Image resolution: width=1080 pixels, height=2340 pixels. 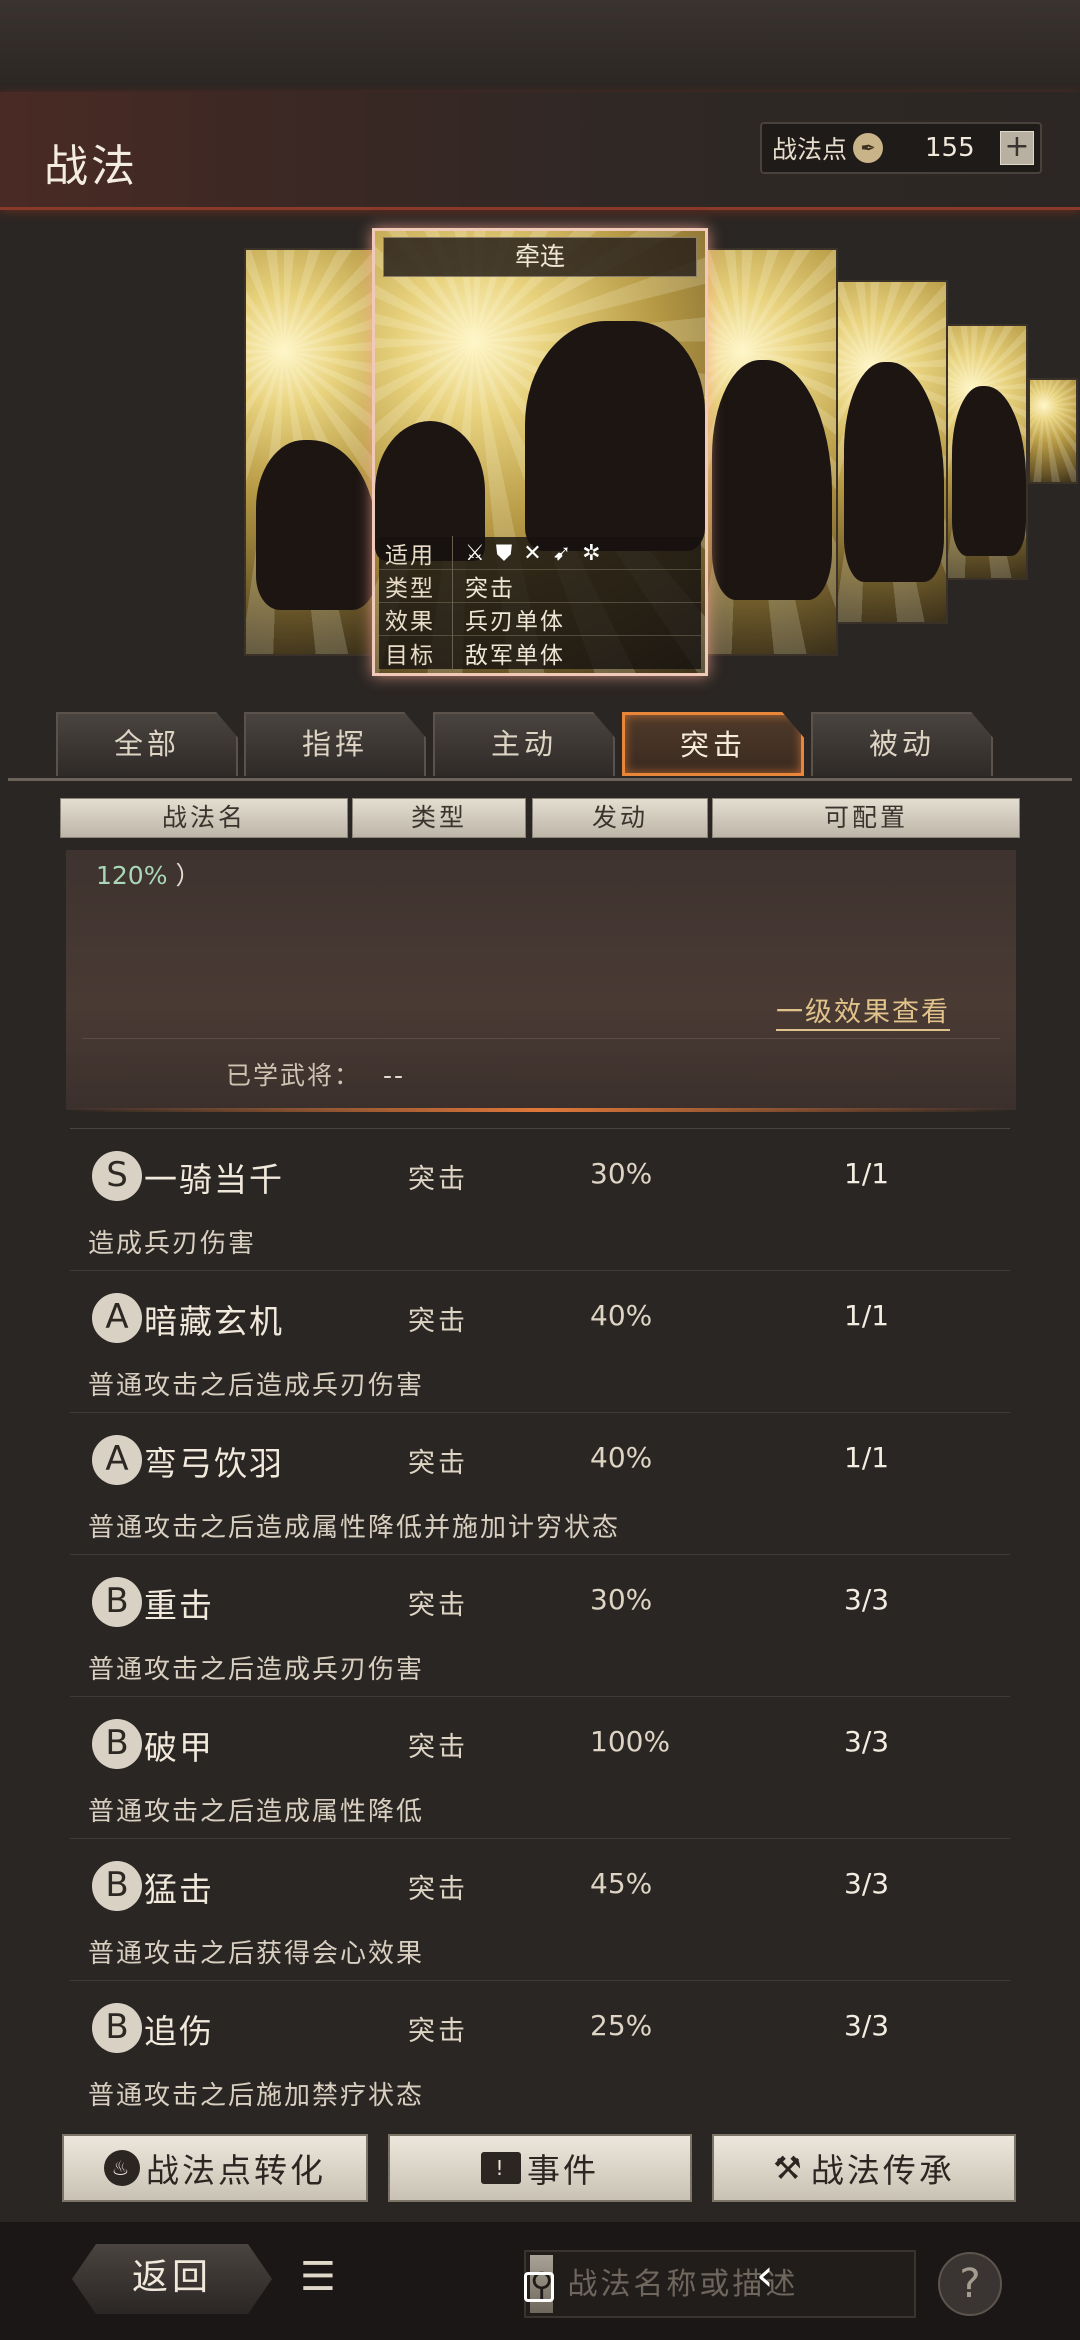 I want to click on card-info-panel: 适用 ⚔ ⛊ ✕ ➹ ✲ 类型 突击 效果 兵刃单体 目标 敌军单体, so click(x=540, y=603).